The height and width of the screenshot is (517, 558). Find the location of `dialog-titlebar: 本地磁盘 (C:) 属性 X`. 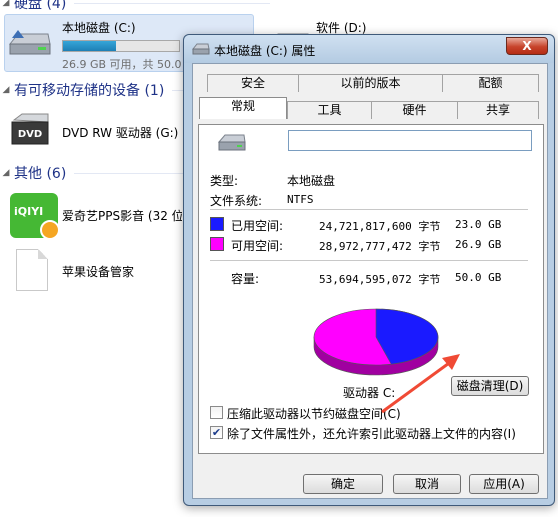

dialog-titlebar: 本地磁盘 (C:) 属性 X is located at coordinates (369, 49).